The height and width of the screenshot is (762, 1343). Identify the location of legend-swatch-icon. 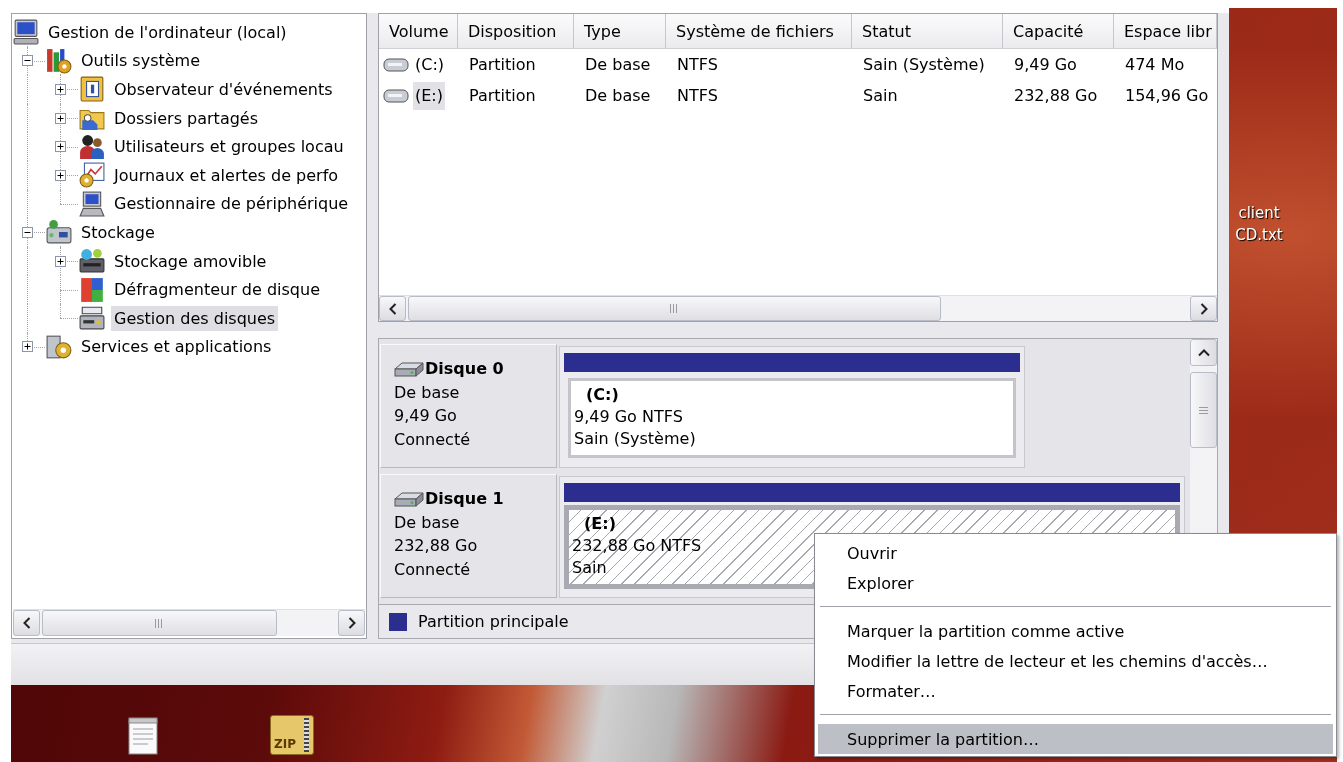
(398, 621).